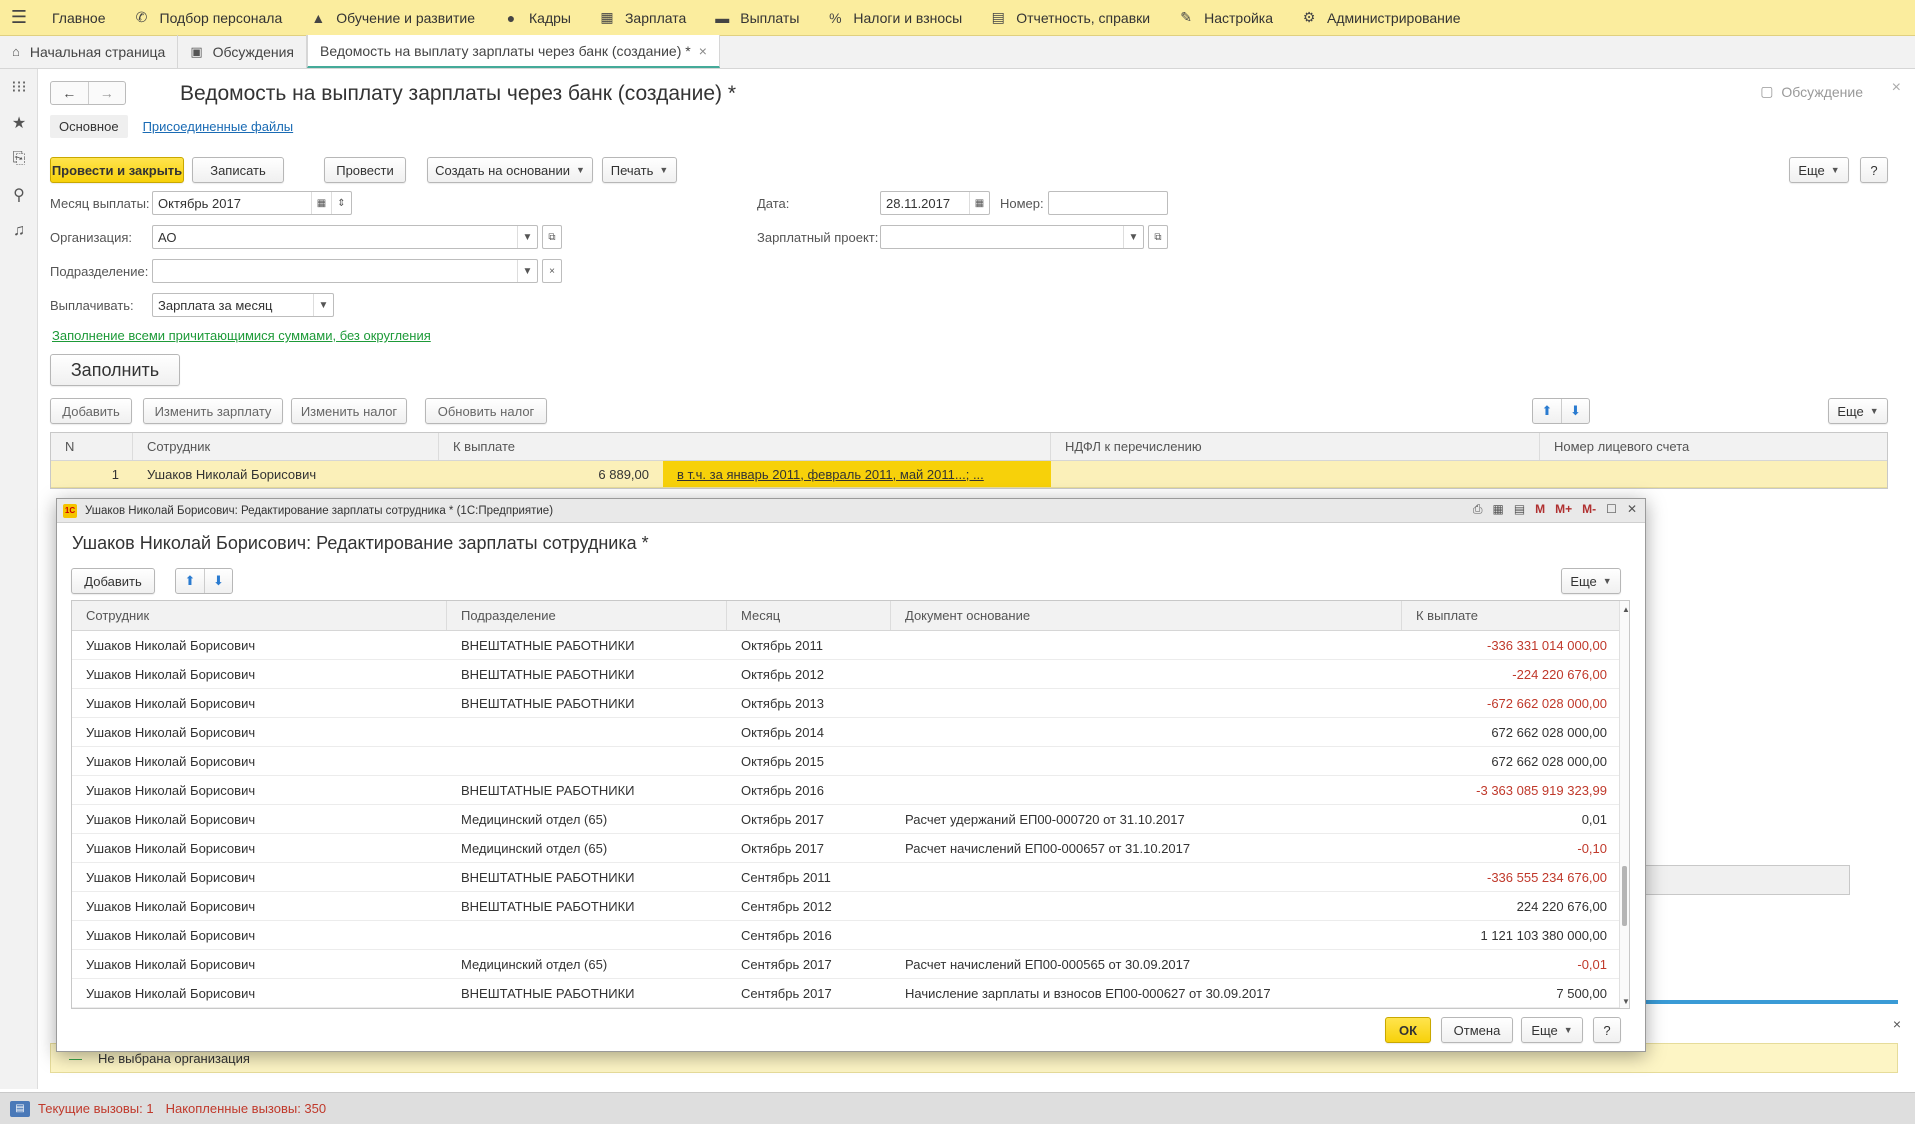 This screenshot has height=1124, width=1915. I want to click on change-salary-button: Изменить зарплату, so click(213, 411).